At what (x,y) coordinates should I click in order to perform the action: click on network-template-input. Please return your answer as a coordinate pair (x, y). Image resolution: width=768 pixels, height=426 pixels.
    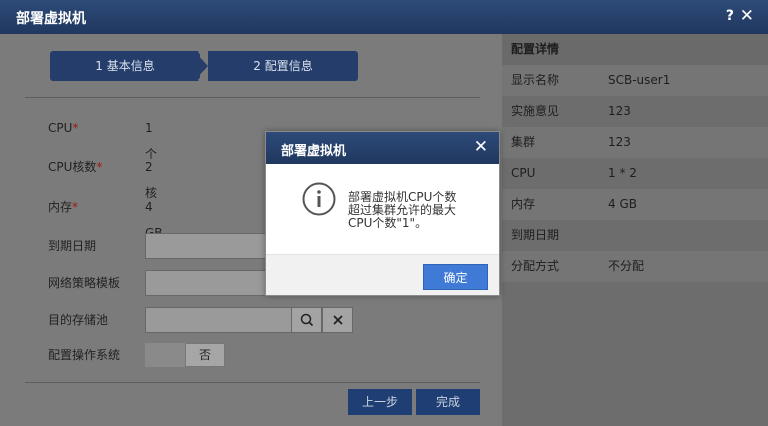
    Looking at the image, I should click on (206, 283).